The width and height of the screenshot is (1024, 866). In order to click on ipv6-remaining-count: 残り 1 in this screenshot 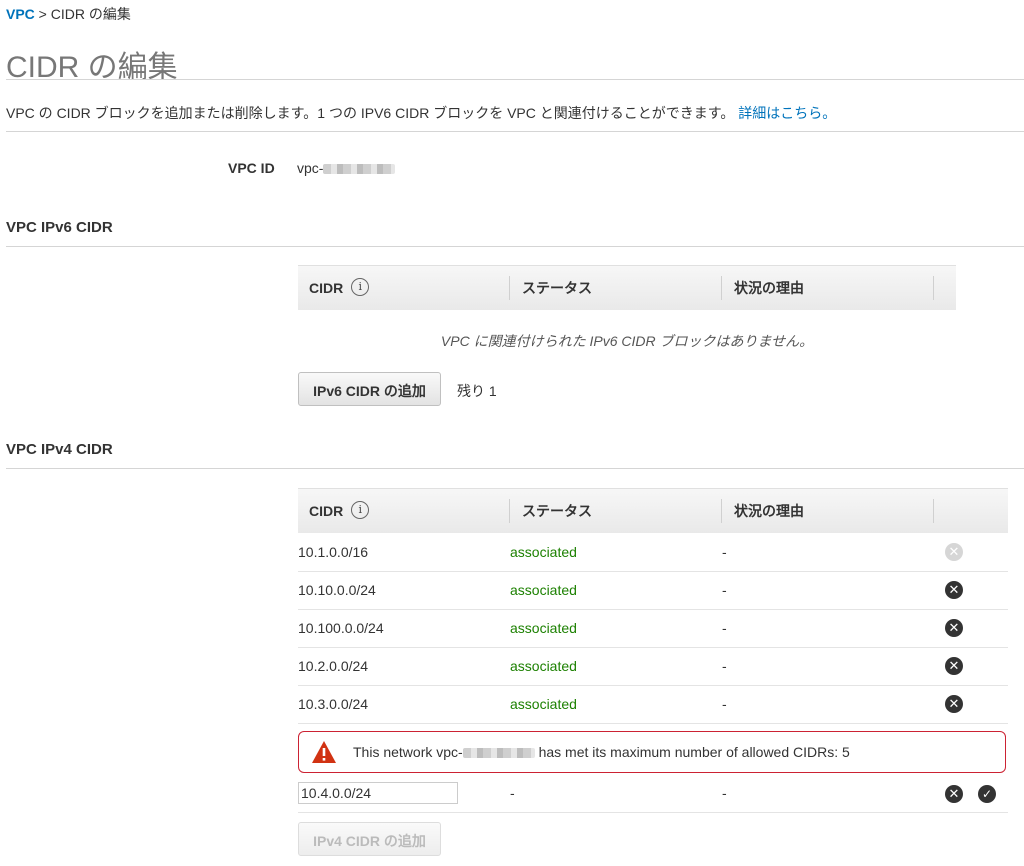, I will do `click(477, 391)`.